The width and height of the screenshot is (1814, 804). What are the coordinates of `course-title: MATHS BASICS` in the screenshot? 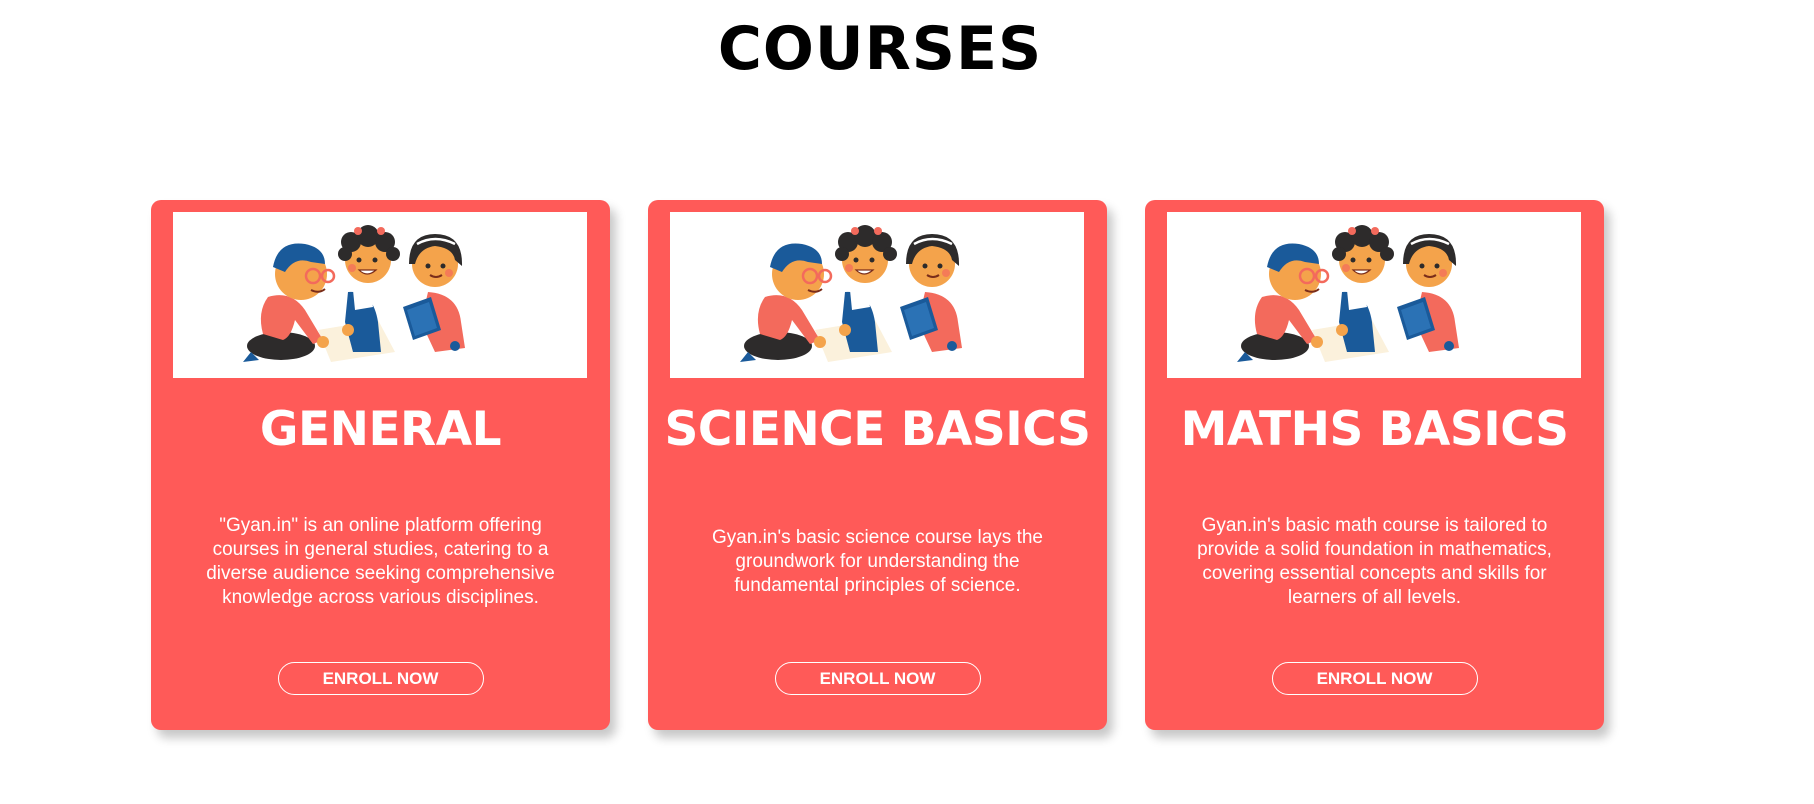 It's located at (1374, 429).